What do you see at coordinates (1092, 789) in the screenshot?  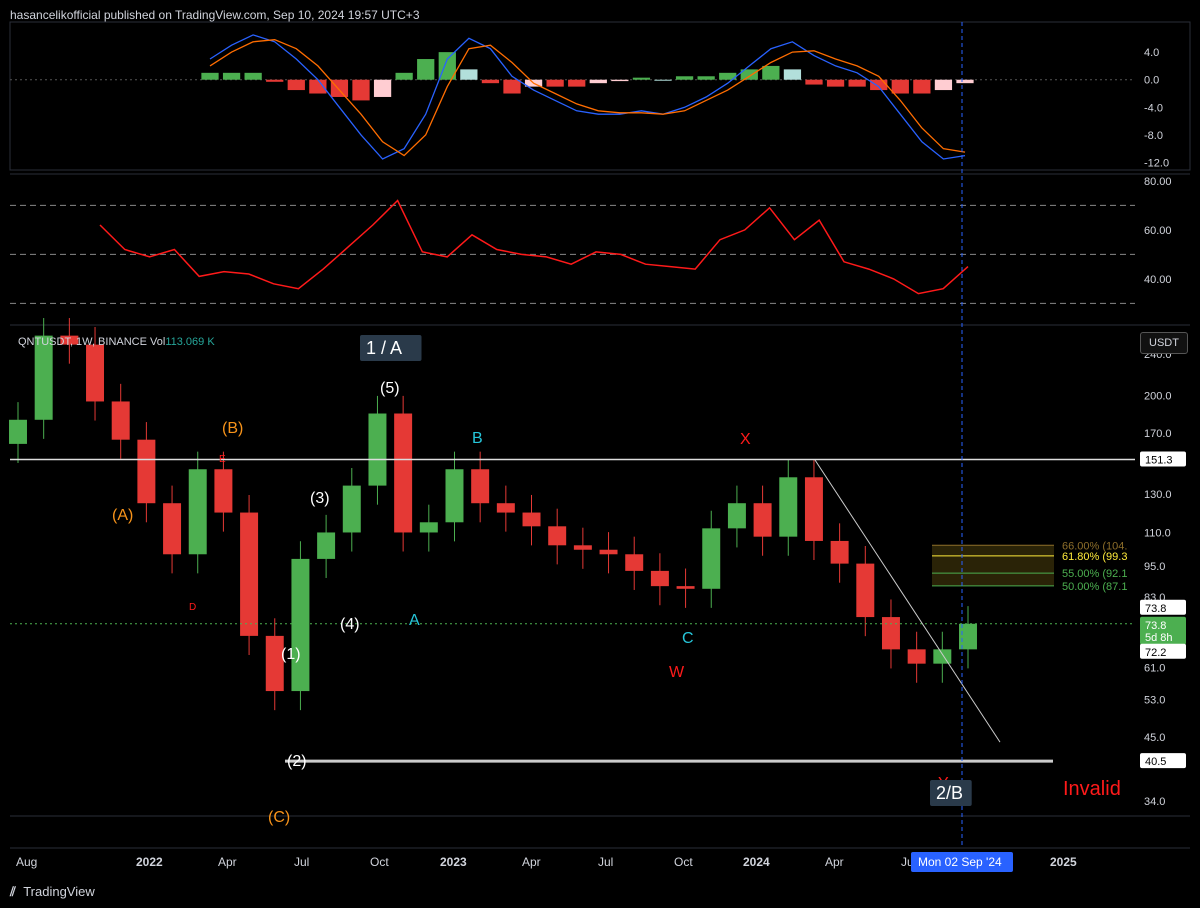 I see `wave-label: Invalid` at bounding box center [1092, 789].